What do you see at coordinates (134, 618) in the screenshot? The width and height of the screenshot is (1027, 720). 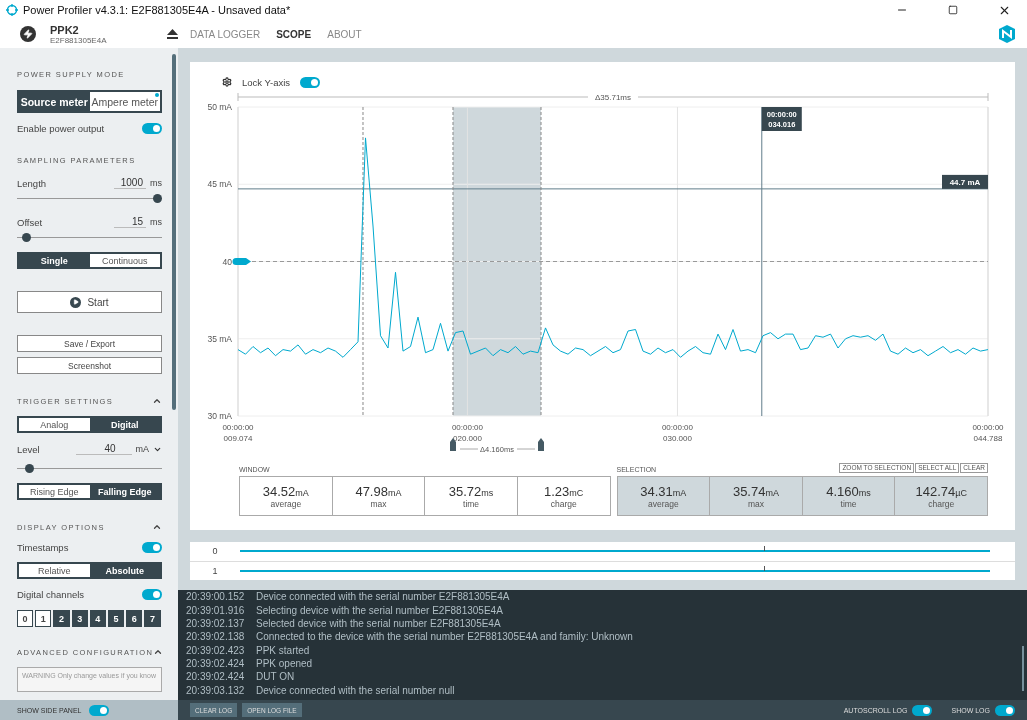 I see `channel-button: 6` at bounding box center [134, 618].